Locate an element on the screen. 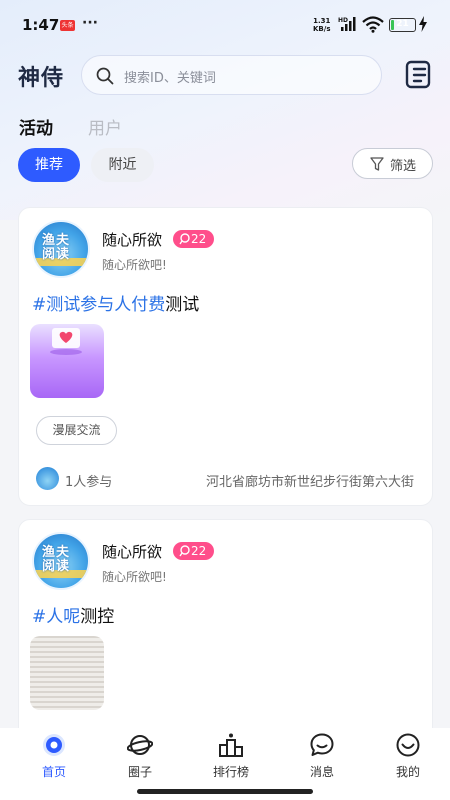  search-icon is located at coordinates (105, 76).